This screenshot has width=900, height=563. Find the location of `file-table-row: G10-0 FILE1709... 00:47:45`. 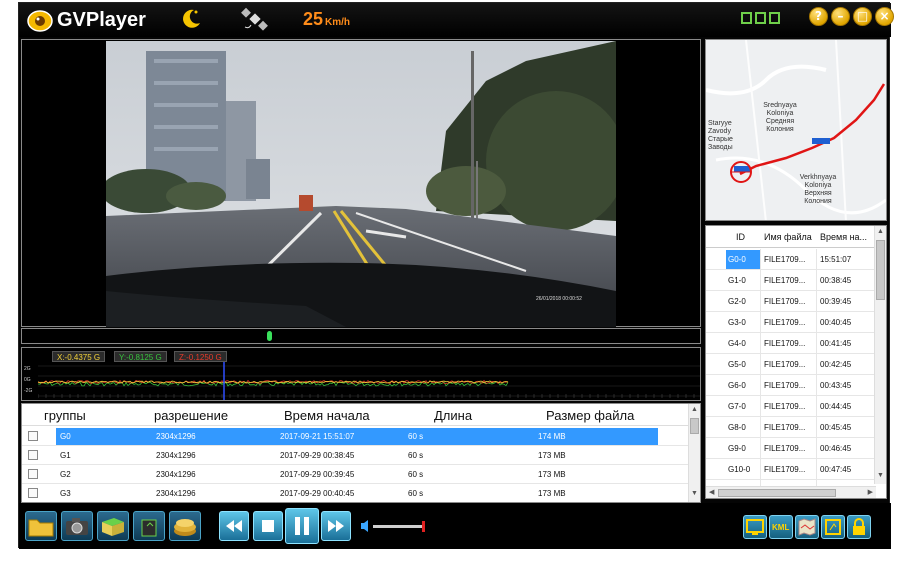

file-table-row: G10-0 FILE1709... 00:47:45 is located at coordinates (791, 469).